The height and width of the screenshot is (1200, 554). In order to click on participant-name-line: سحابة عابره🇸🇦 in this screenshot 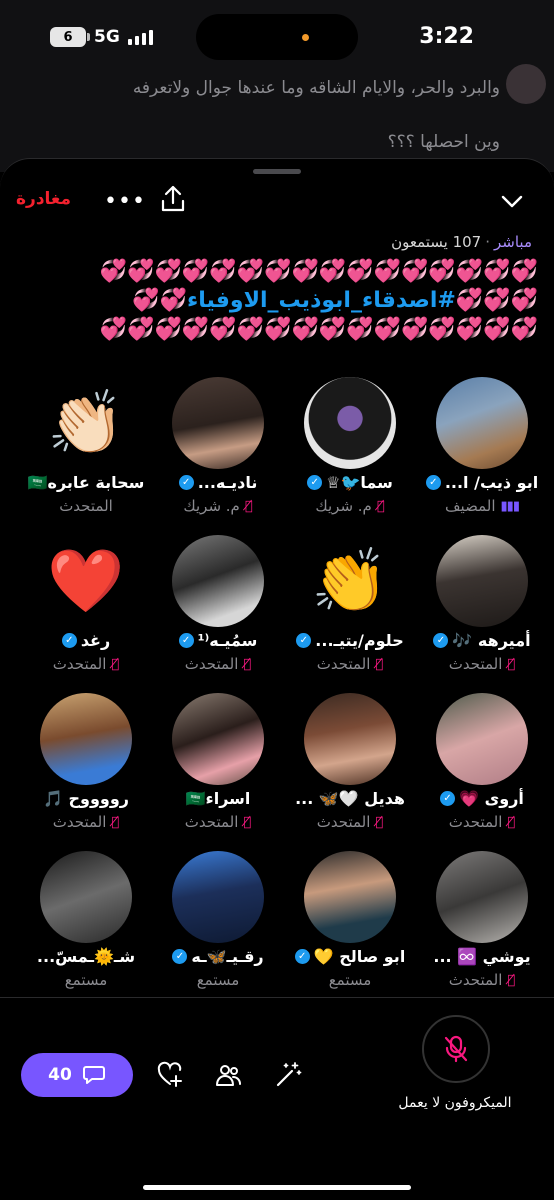, I will do `click(86, 482)`.